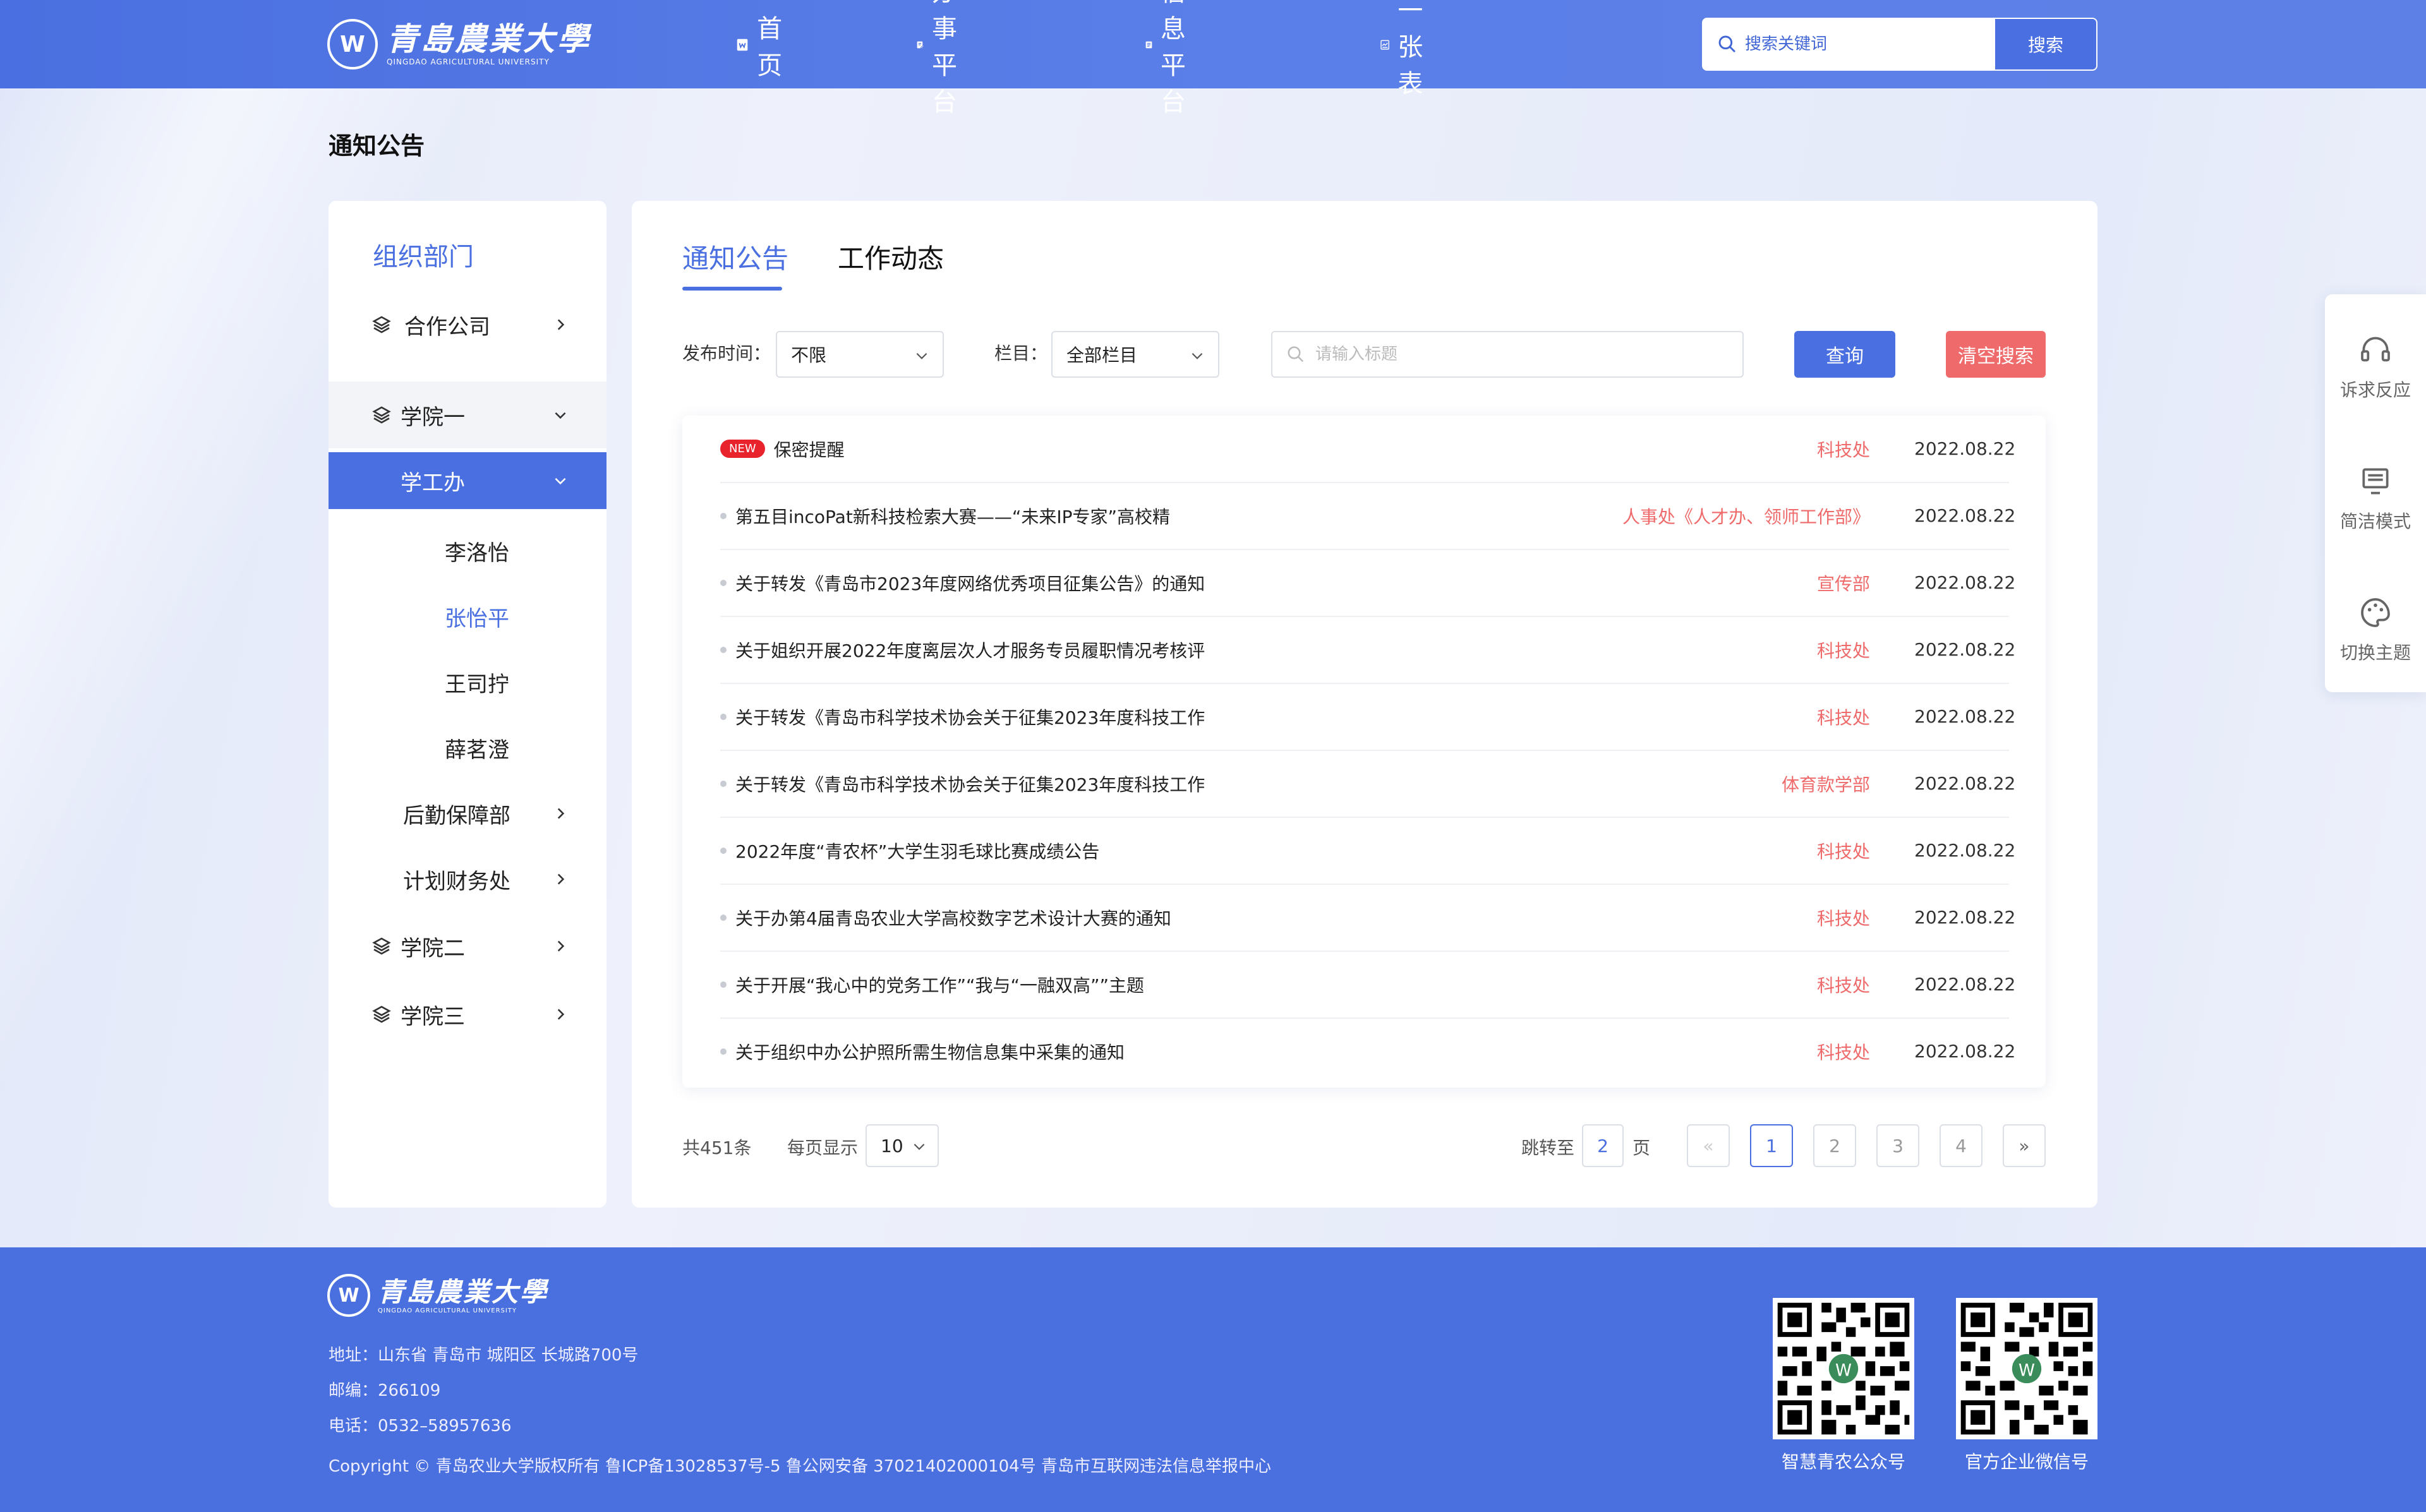 Image resolution: width=2426 pixels, height=1512 pixels. Describe the element at coordinates (1603, 1145) in the screenshot. I see `jump-page-input: 2` at that location.